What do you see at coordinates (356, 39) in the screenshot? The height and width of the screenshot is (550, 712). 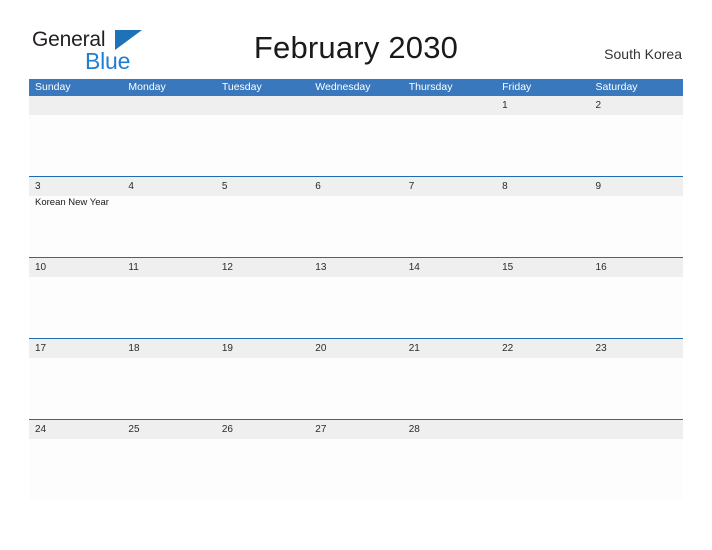 I see `page-header: General Blue February 2030 South Korea` at bounding box center [356, 39].